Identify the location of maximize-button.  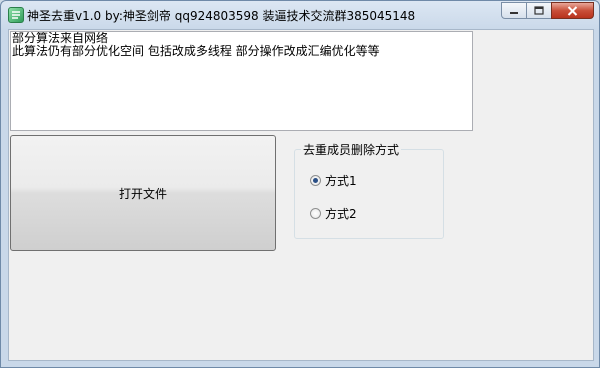
(539, 10).